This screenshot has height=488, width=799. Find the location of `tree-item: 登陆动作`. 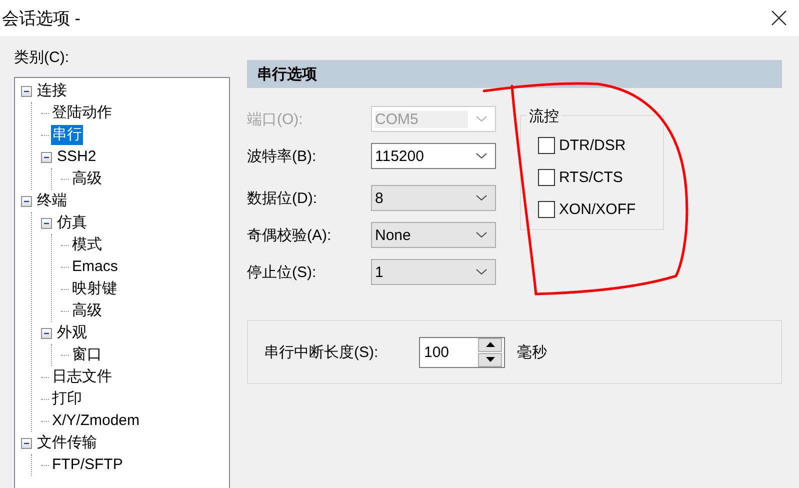

tree-item: 登陆动作 is located at coordinates (82, 113).